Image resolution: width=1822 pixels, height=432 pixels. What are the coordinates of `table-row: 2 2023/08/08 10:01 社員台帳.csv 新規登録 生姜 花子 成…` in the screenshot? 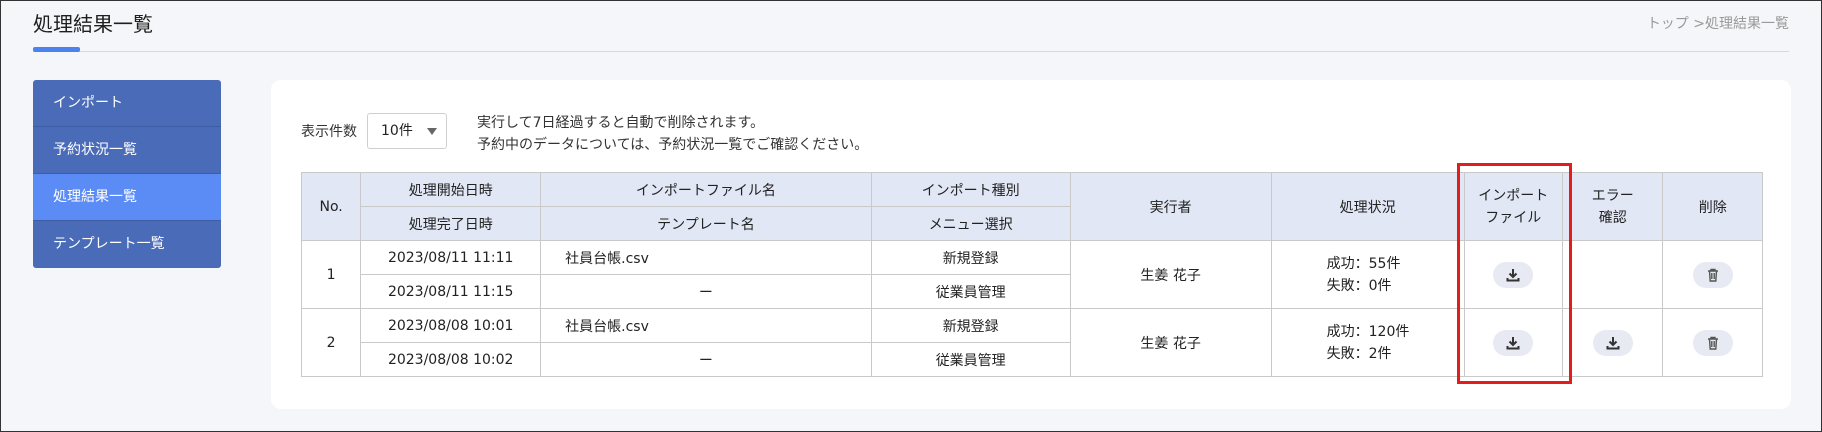 It's located at (1031, 342).